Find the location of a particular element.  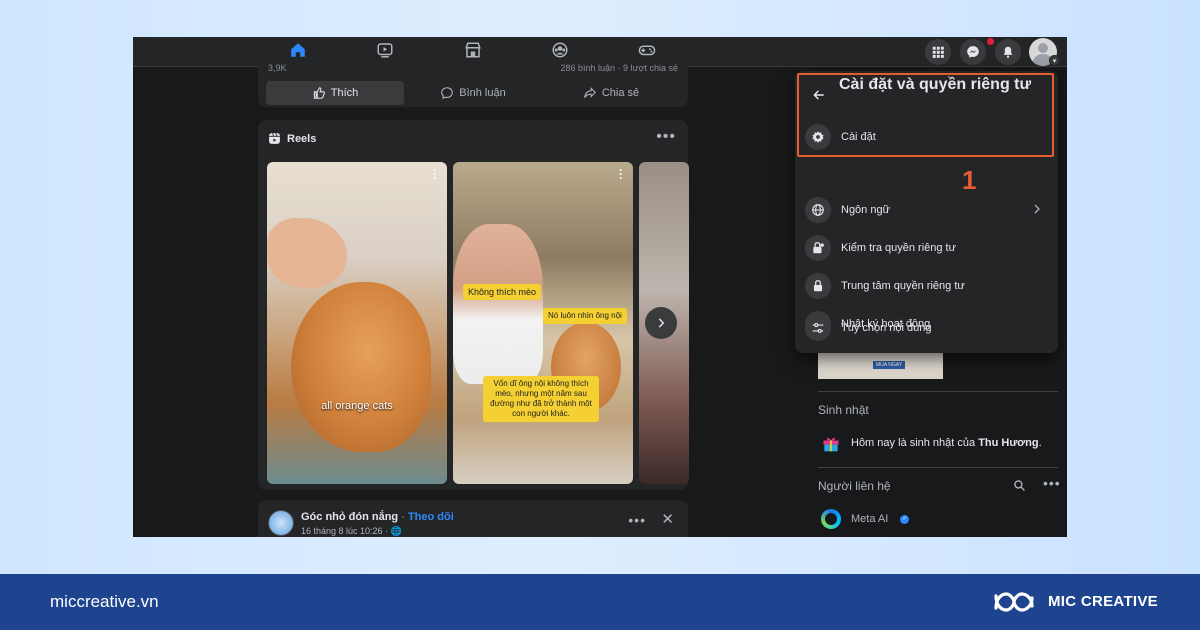

ad-tag: MUA NGAY is located at coordinates (889, 365).